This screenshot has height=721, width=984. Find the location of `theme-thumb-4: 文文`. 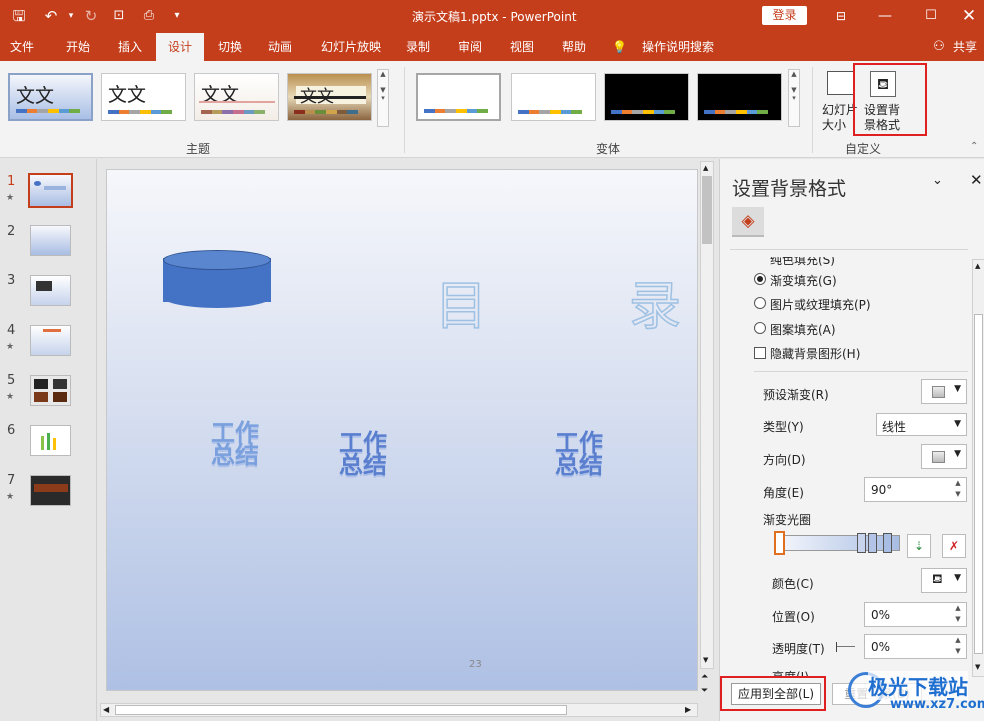

theme-thumb-4: 文文 is located at coordinates (329, 97).